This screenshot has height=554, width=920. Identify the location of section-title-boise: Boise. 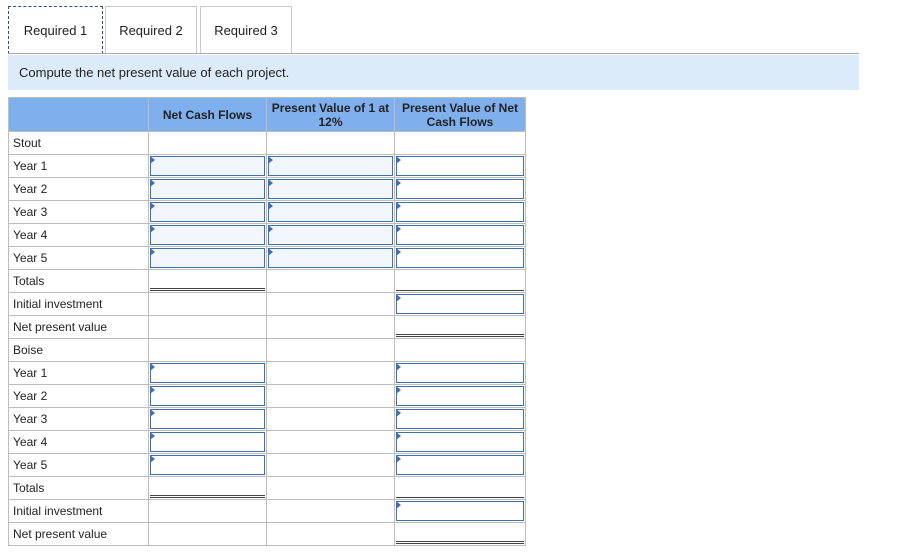
(78, 350).